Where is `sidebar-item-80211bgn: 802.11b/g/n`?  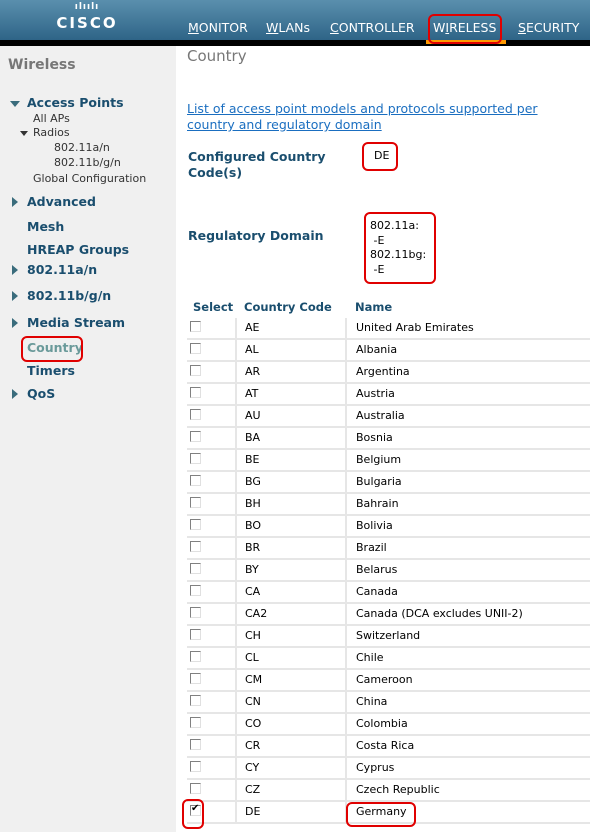 sidebar-item-80211bgn: 802.11b/g/n is located at coordinates (69, 295).